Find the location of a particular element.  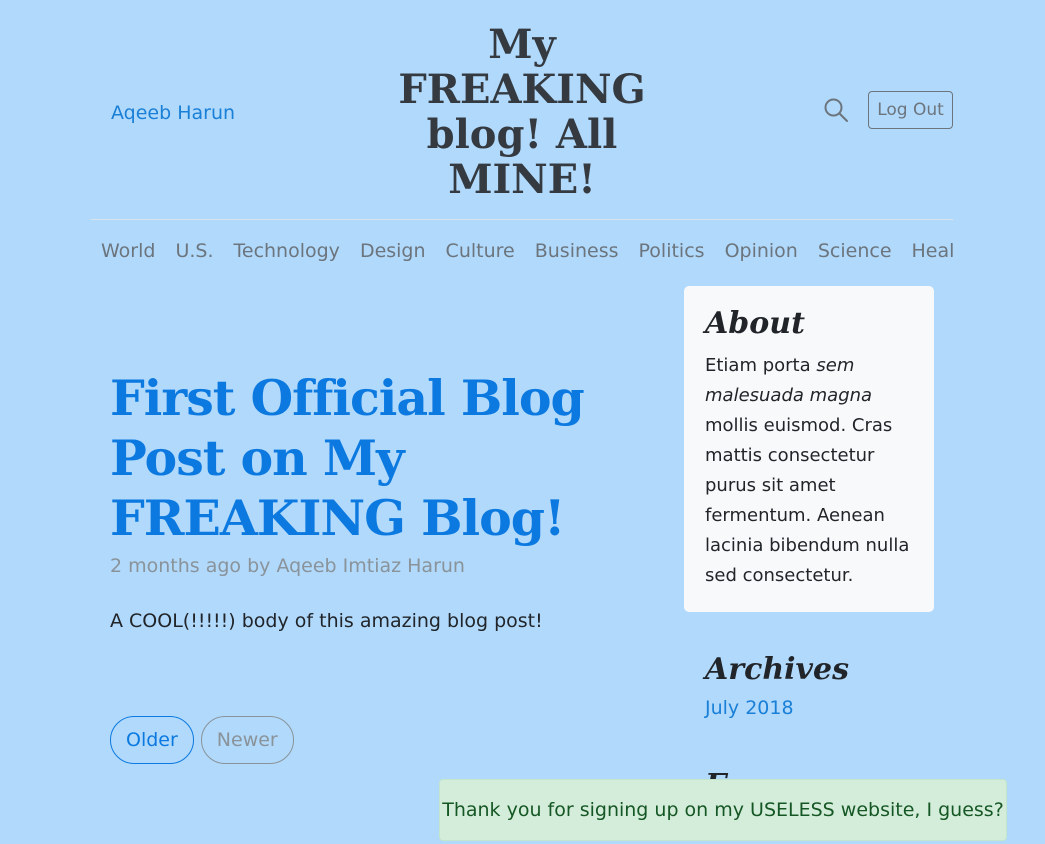

archives-section: Archives July 2018 is located at coordinates (820, 685).